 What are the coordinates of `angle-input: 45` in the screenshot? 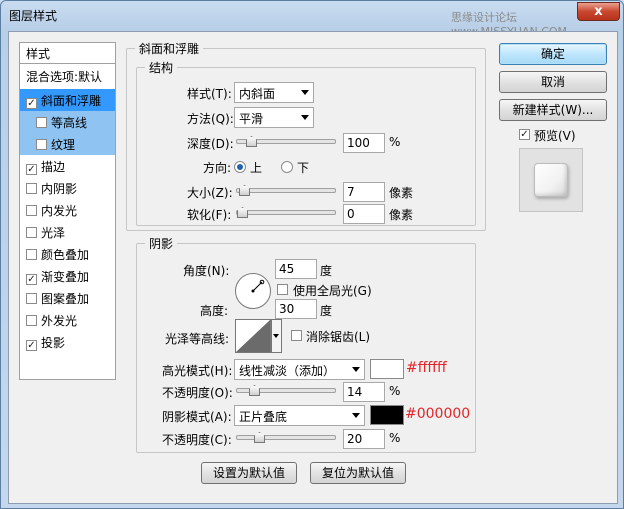 It's located at (296, 269).